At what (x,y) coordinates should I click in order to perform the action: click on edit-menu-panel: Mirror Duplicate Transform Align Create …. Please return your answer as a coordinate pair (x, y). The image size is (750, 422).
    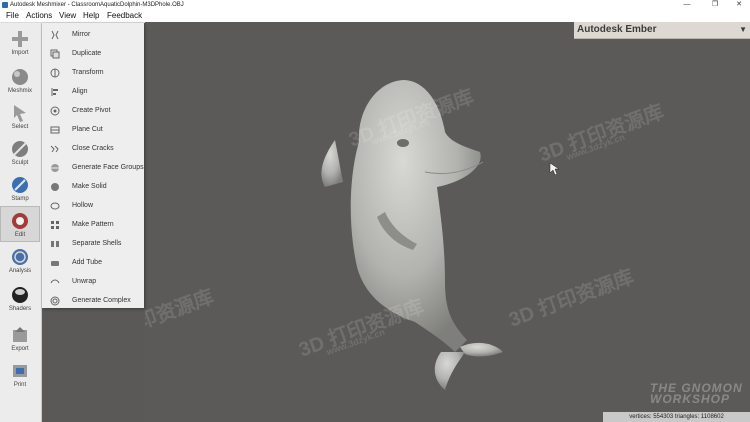
    Looking at the image, I should click on (93, 165).